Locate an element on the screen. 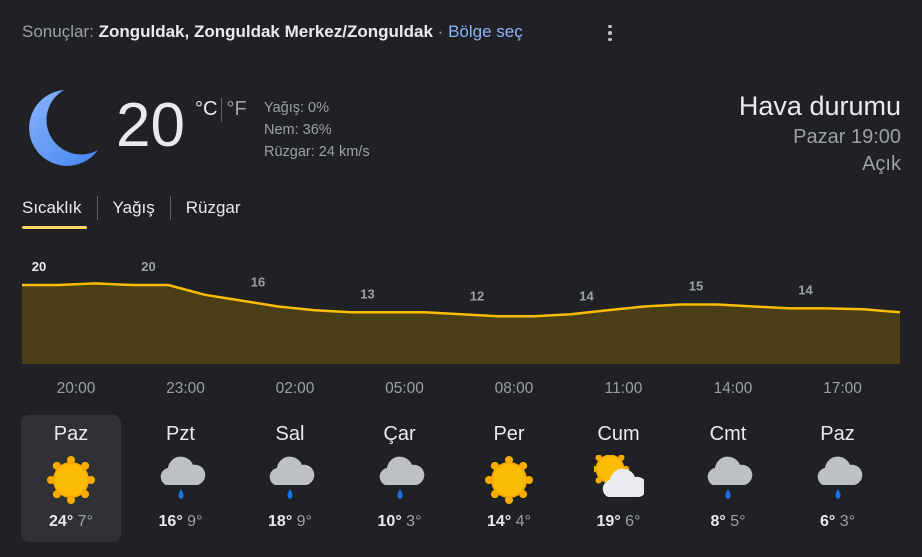  current-details: Yağış: 0% Nem: 36% Rüzgar: 24 km/s is located at coordinates (317, 130).